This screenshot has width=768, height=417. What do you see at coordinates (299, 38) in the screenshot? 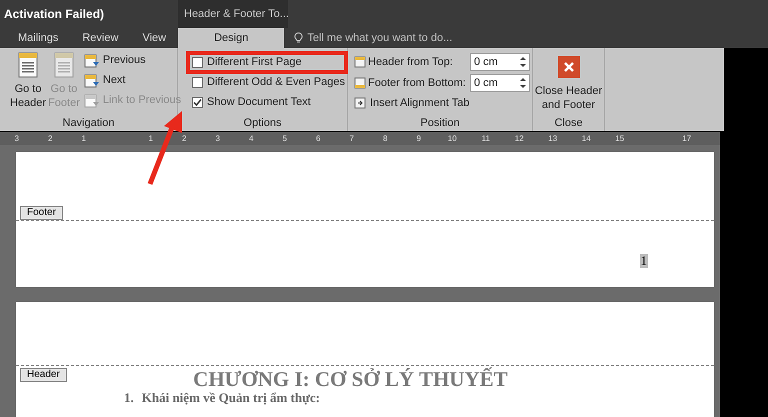
I see `lightbulb-icon` at bounding box center [299, 38].